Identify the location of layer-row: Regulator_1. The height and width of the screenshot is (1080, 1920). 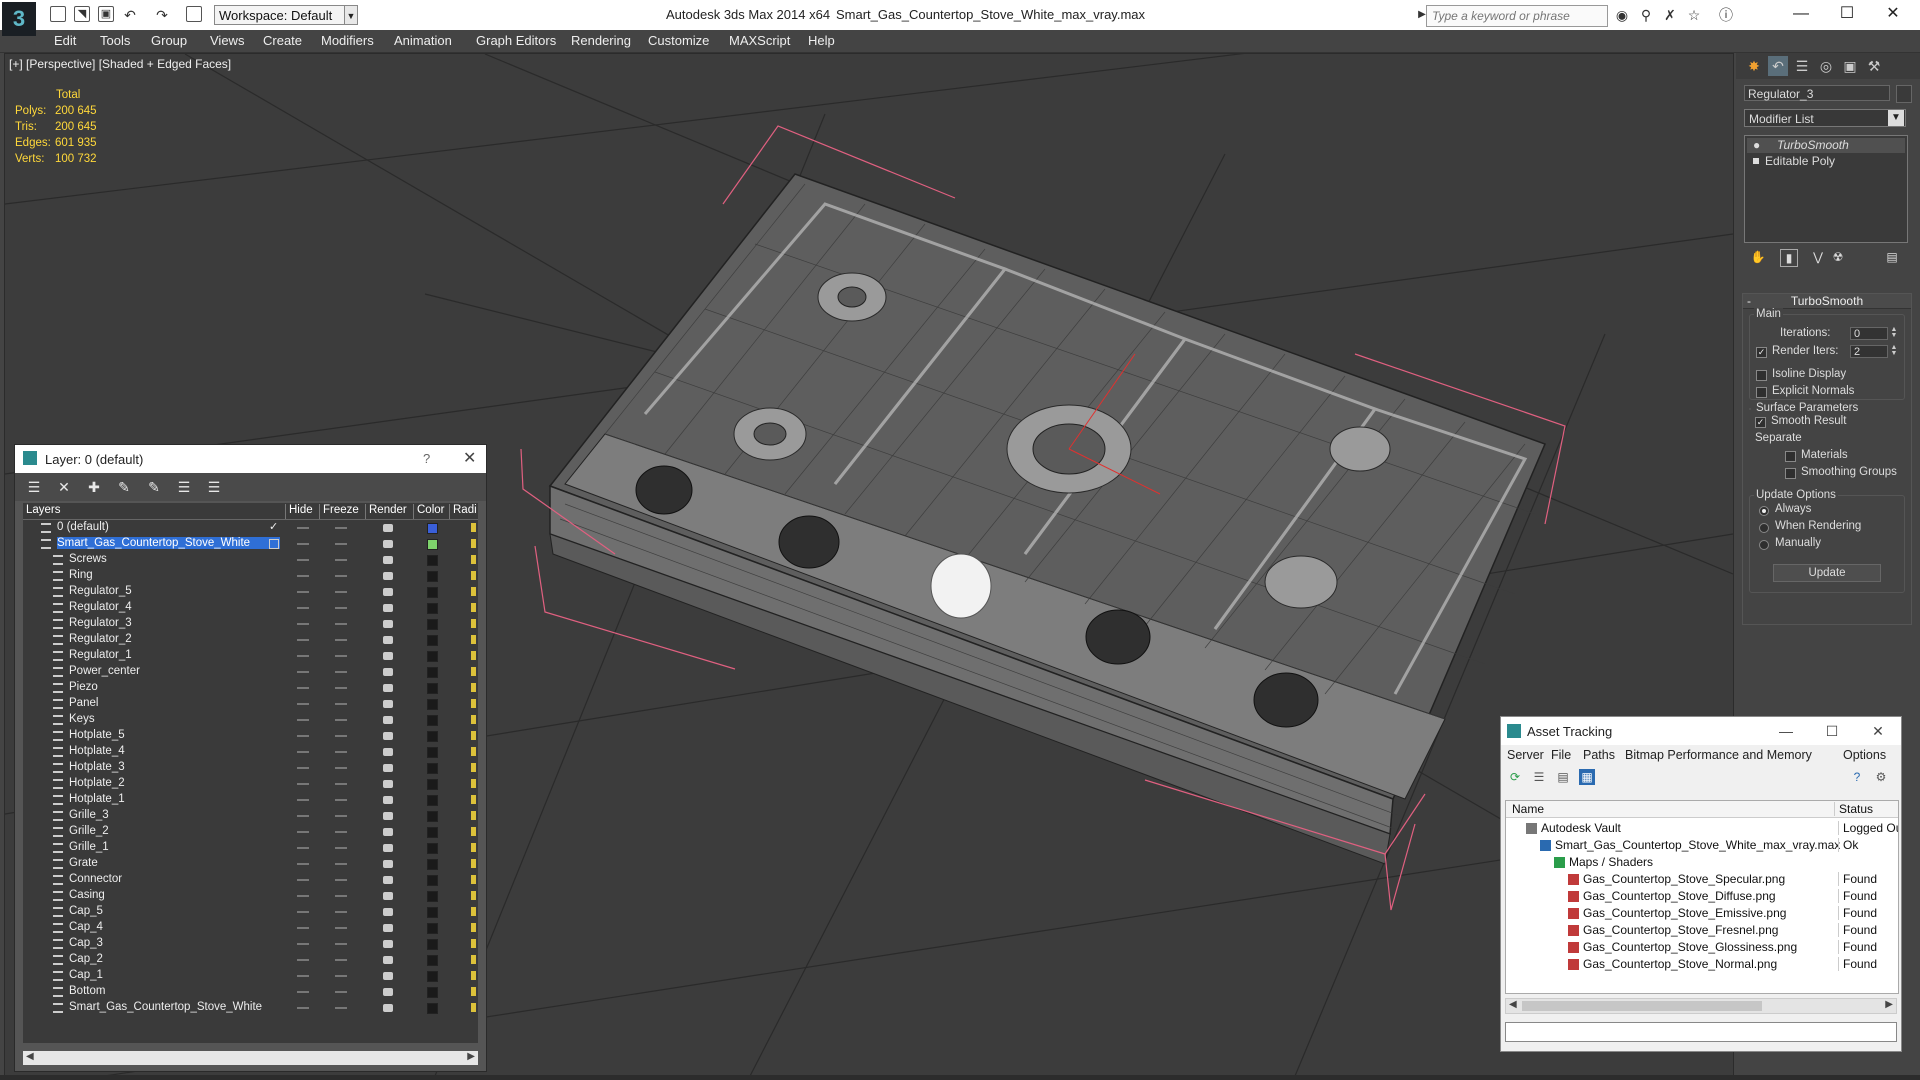
(250, 656).